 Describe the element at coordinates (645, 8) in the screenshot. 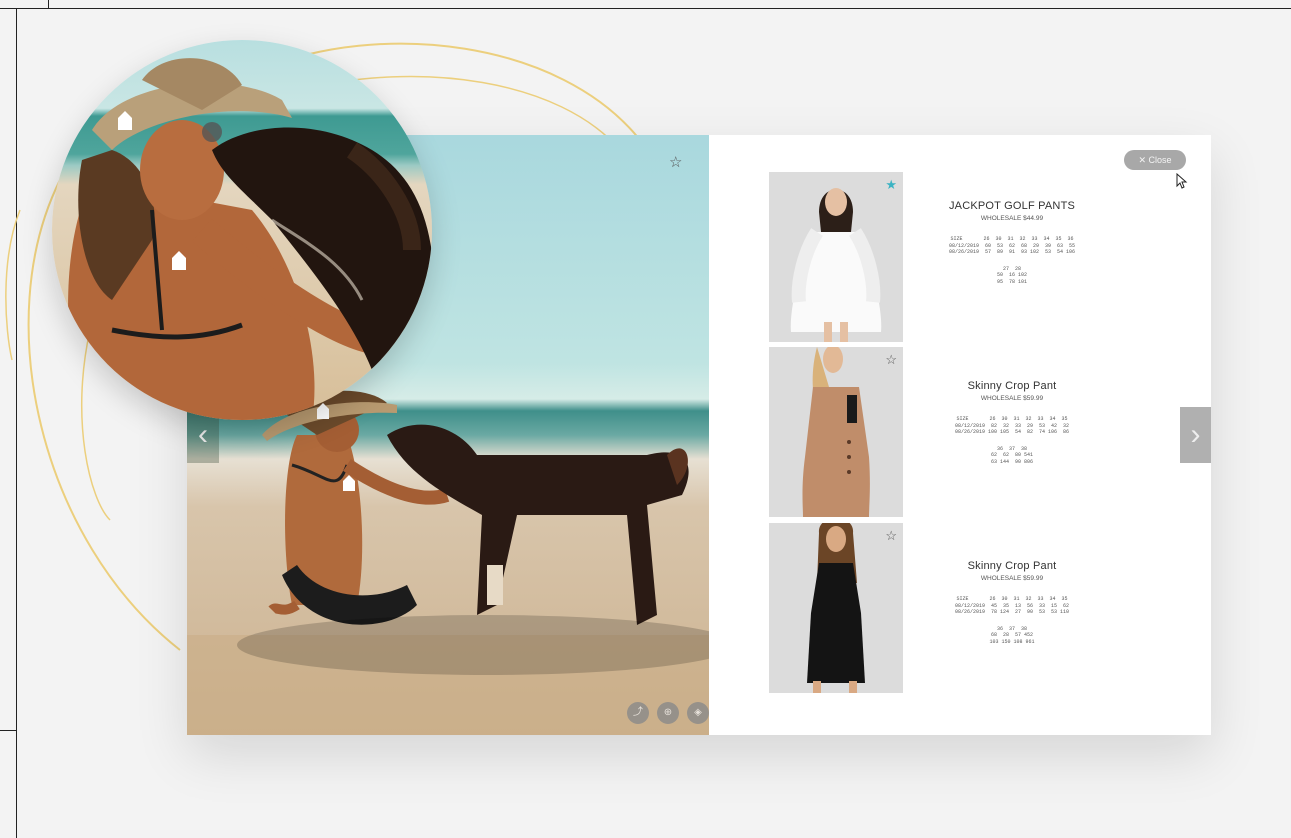

I see `frame-border-top` at that location.